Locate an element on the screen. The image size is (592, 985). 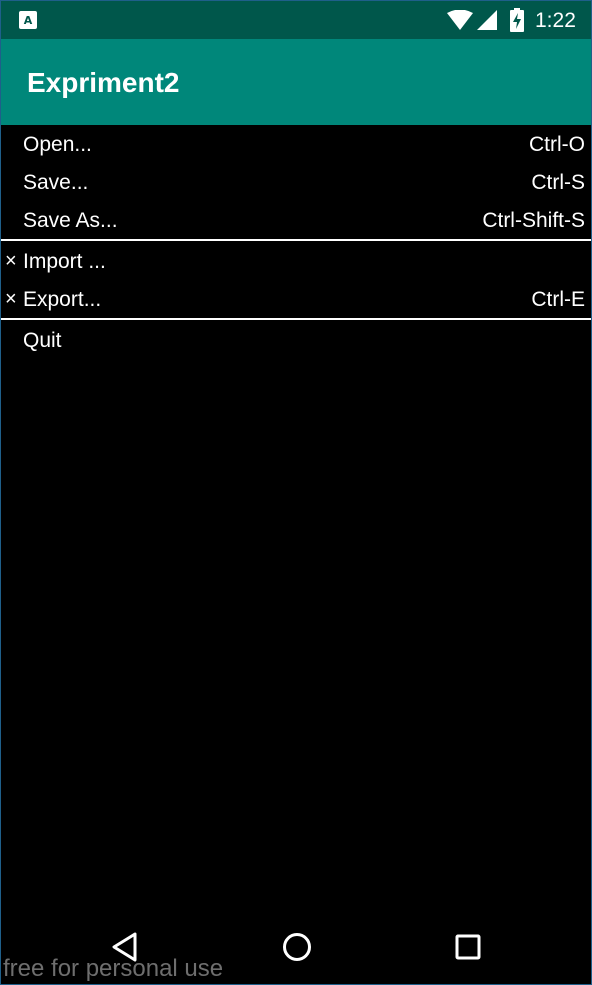
battery-charging-icon is located at coordinates (517, 20).